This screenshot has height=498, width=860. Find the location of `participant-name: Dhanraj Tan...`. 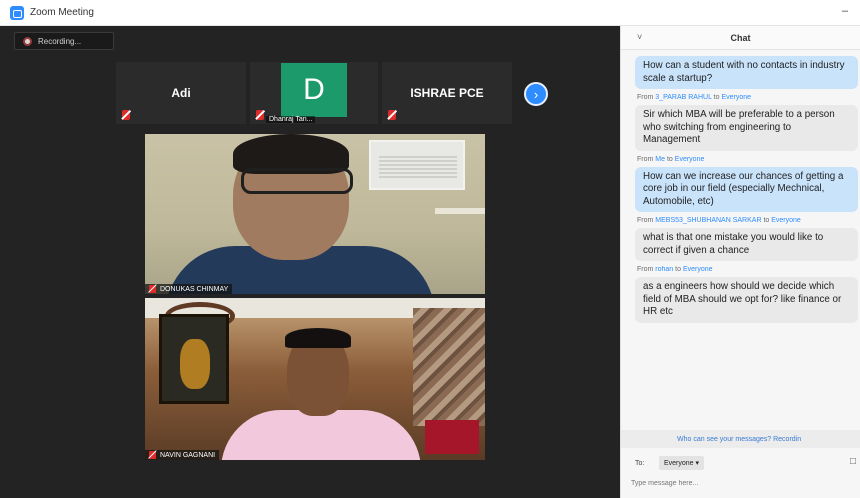

participant-name: Dhanraj Tan... is located at coordinates (291, 119).